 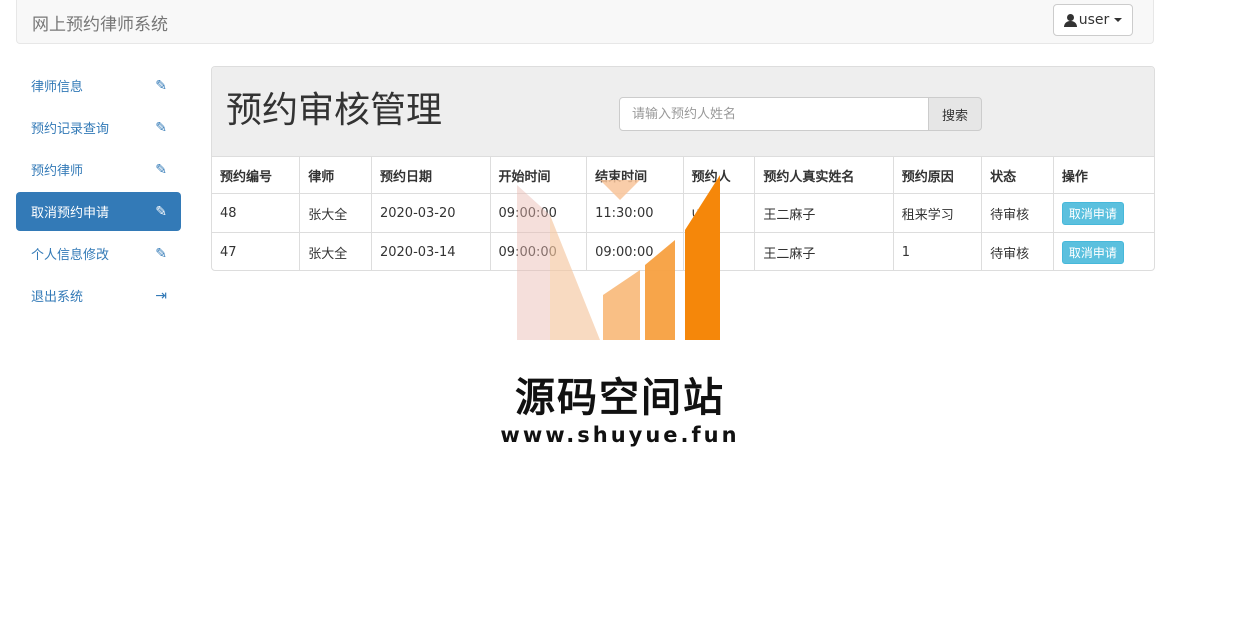 What do you see at coordinates (938, 175) in the screenshot?
I see `column-header: 预约原因` at bounding box center [938, 175].